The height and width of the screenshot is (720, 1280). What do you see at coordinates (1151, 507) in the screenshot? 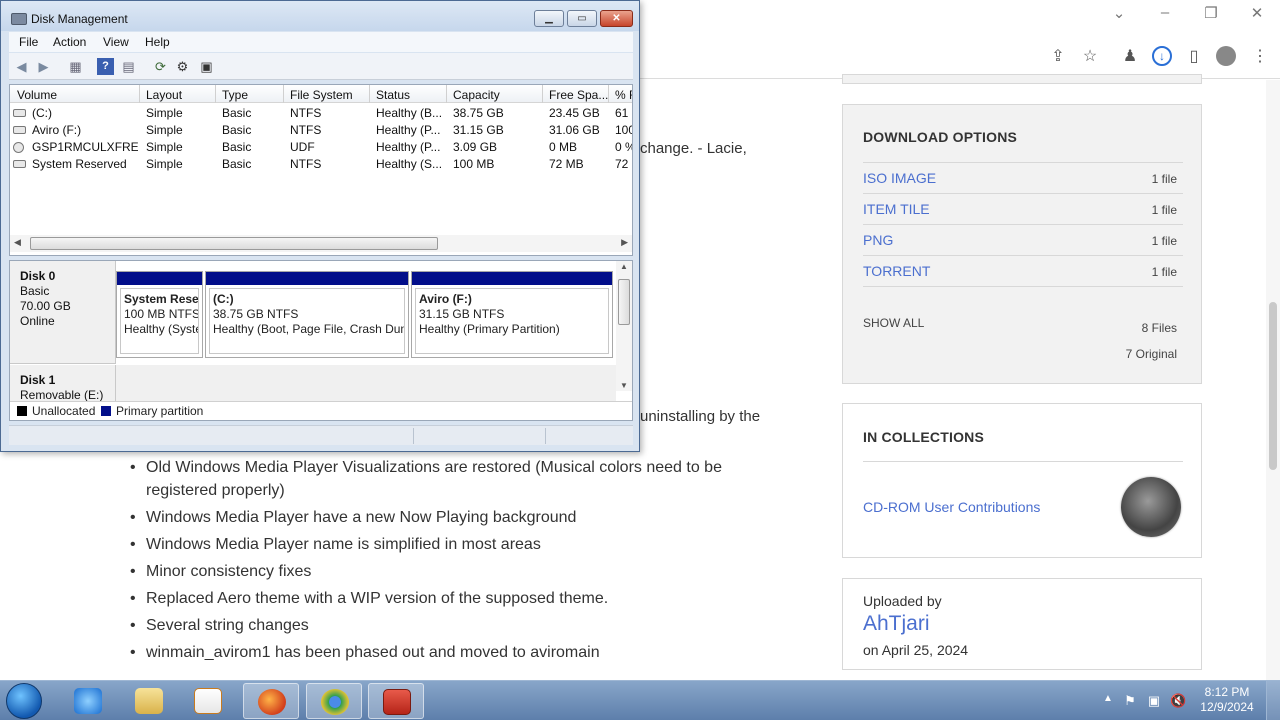
I see `collection-thumbnail` at bounding box center [1151, 507].